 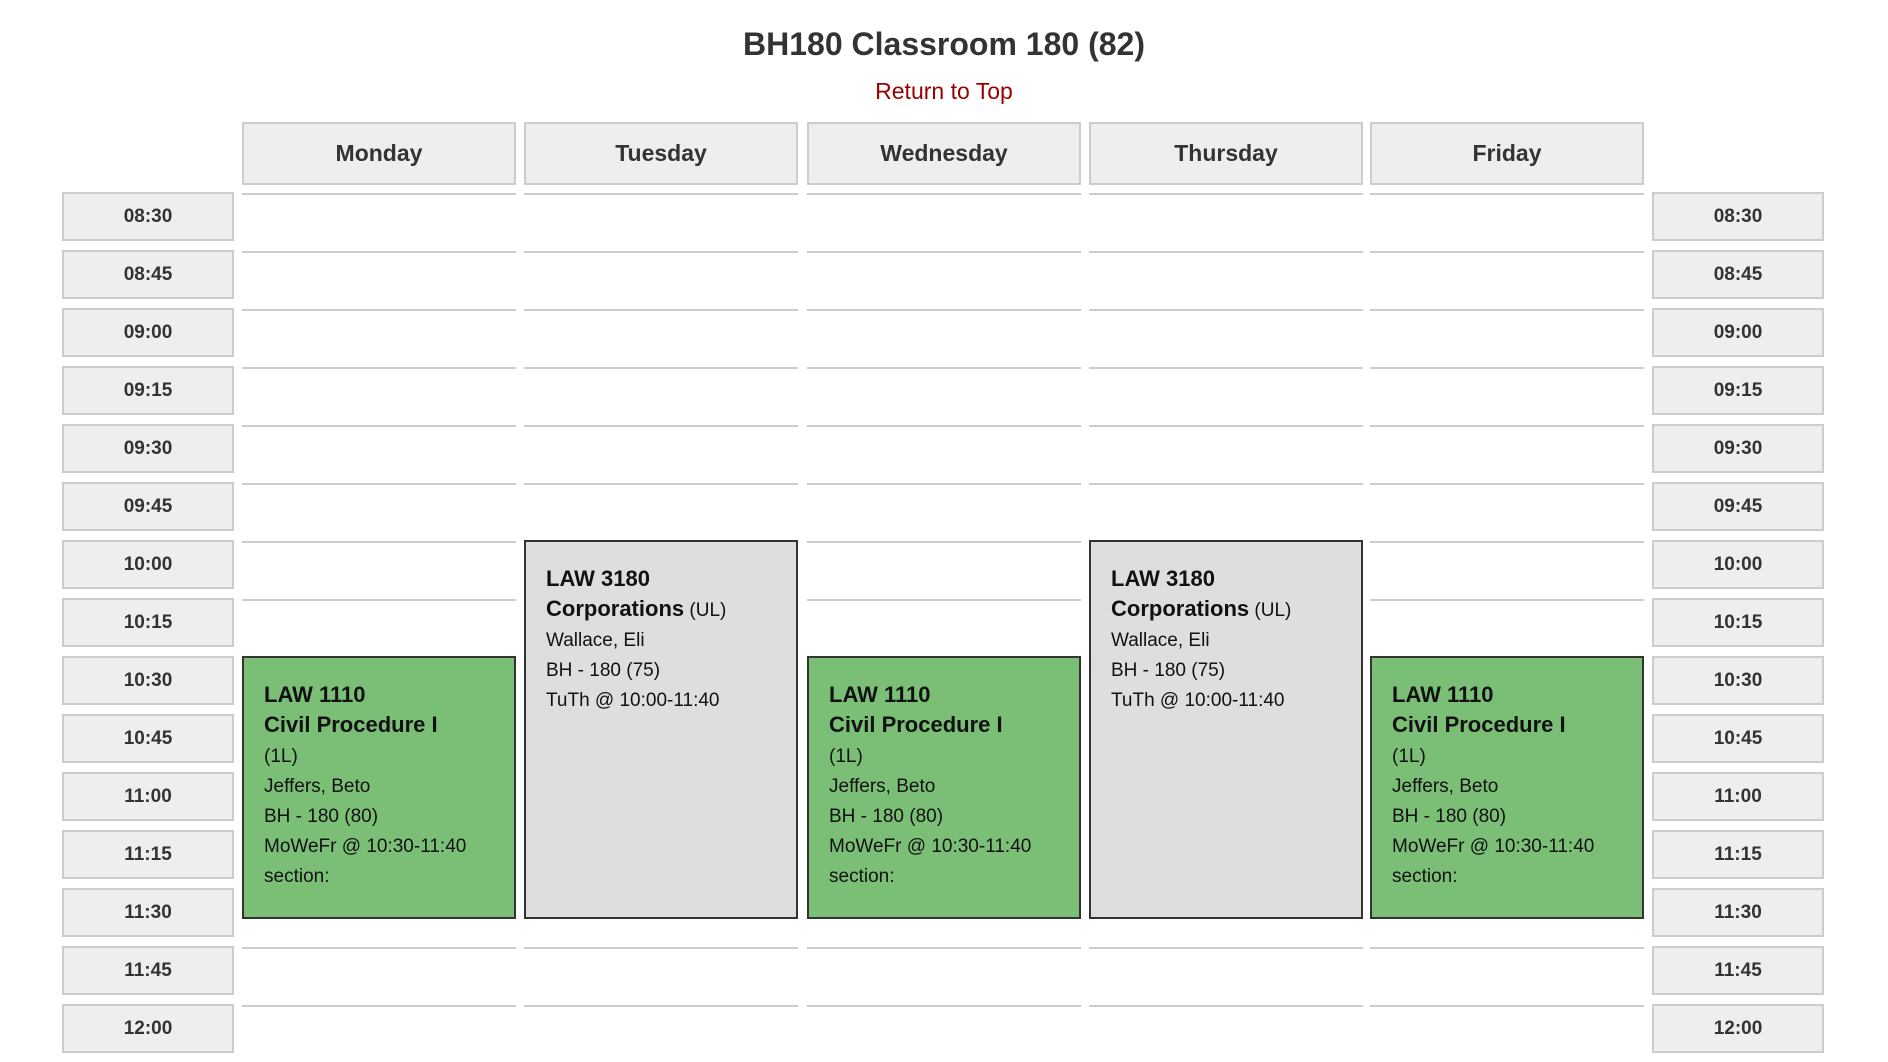 What do you see at coordinates (1226, 153) in the screenshot?
I see `day-header-thursday: Thursday` at bounding box center [1226, 153].